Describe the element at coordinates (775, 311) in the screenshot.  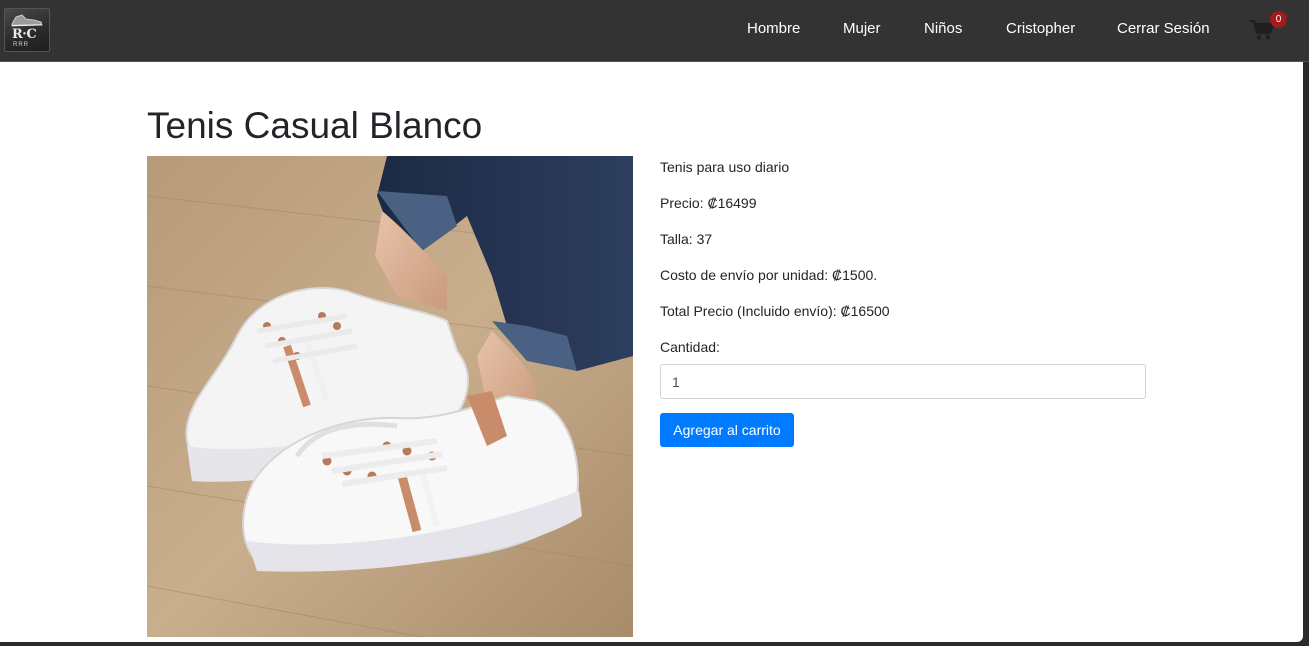
I see `total-price: Total Precio (Incluido envío): ₡16500` at that location.